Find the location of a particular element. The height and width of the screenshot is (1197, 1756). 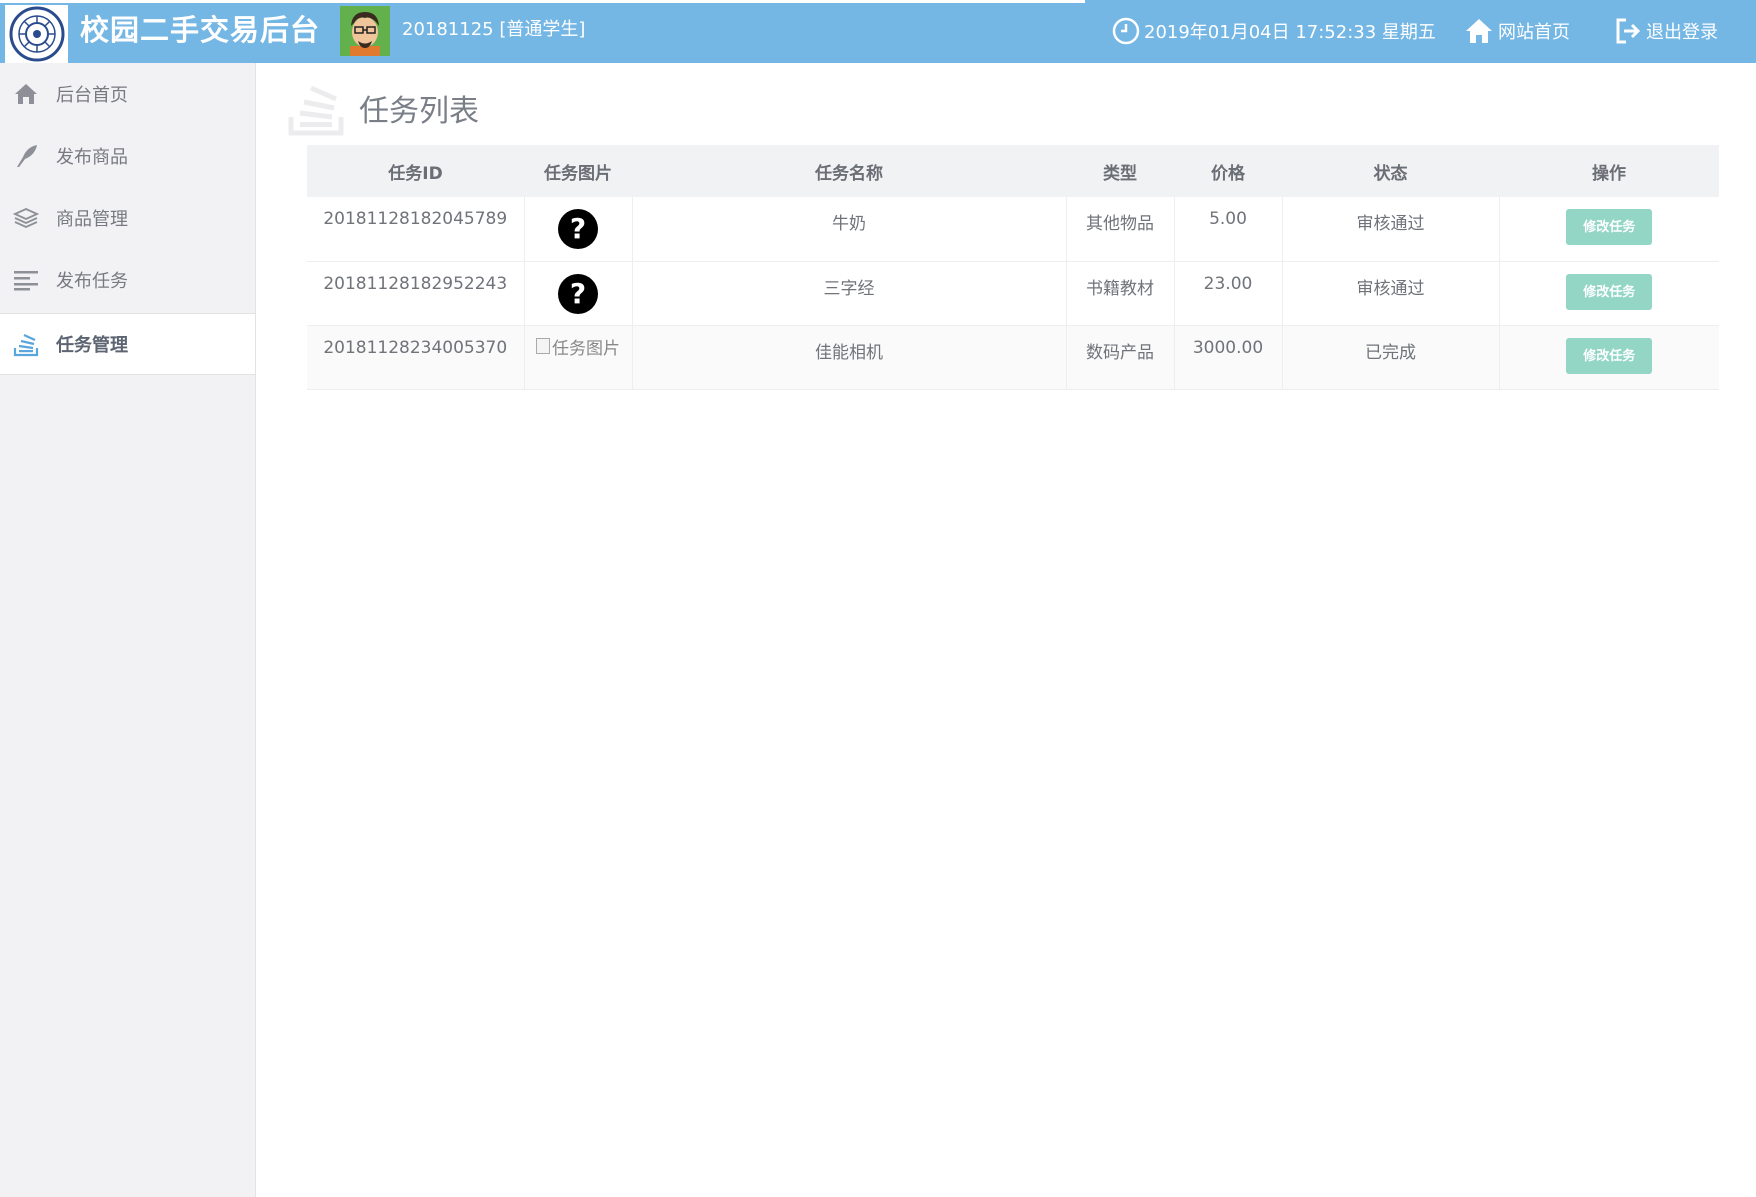

sidebar: 后台首页 发布商品 商品管理 发布任务 任务管理 is located at coordinates (128, 630).